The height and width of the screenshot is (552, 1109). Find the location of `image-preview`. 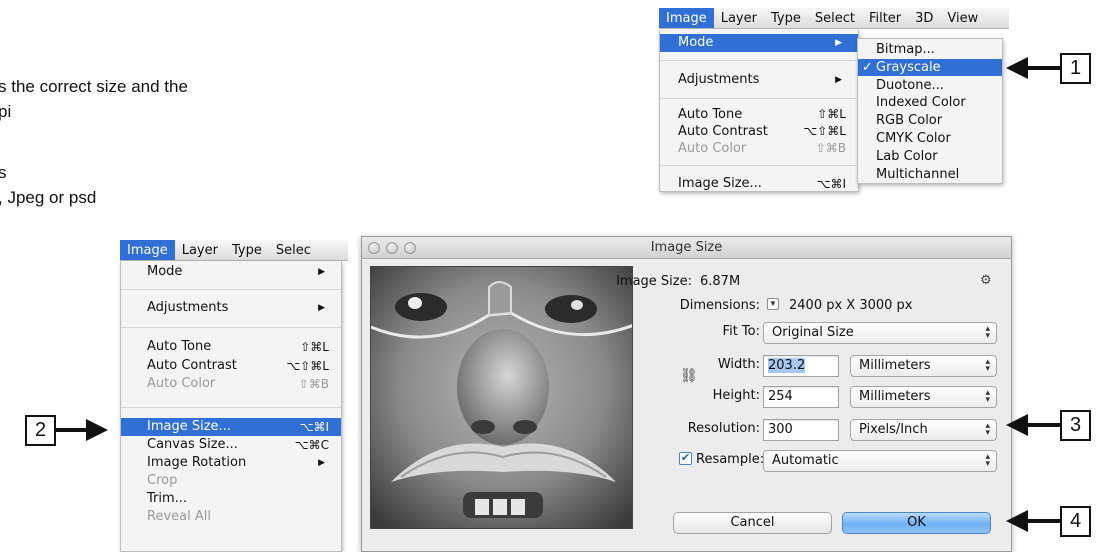

image-preview is located at coordinates (501, 397).